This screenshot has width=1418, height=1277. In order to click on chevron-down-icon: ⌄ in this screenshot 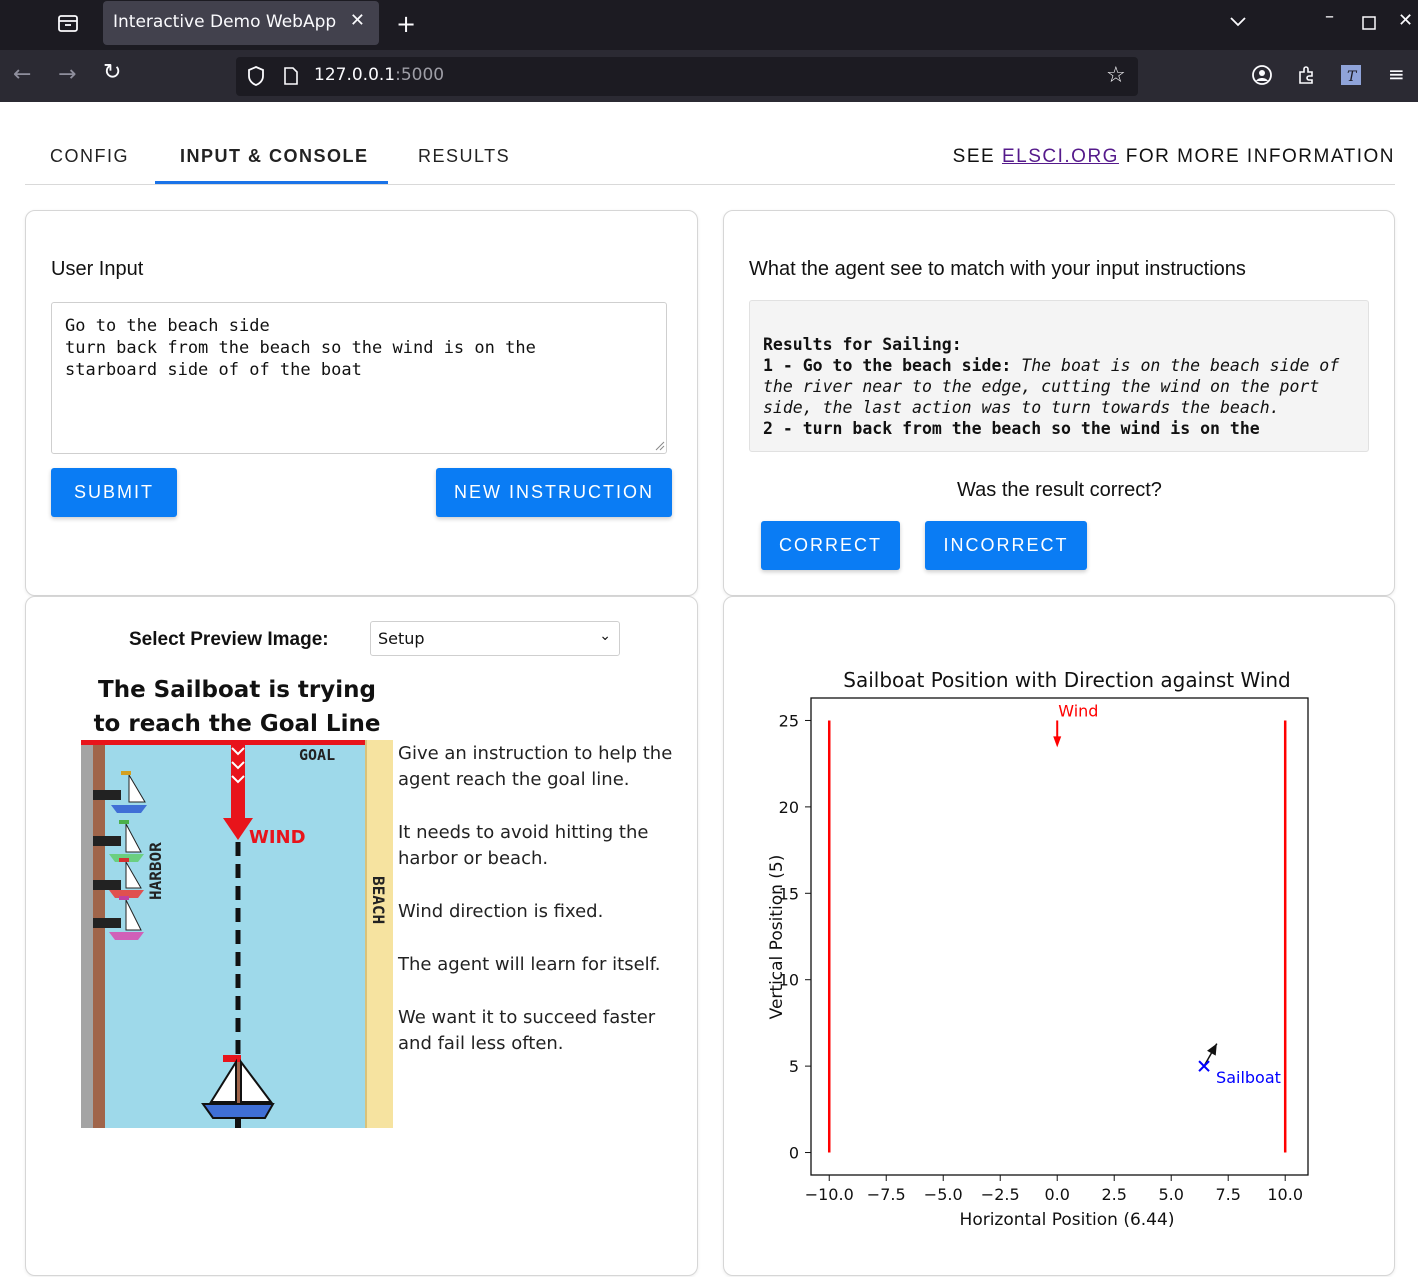, I will do `click(605, 636)`.